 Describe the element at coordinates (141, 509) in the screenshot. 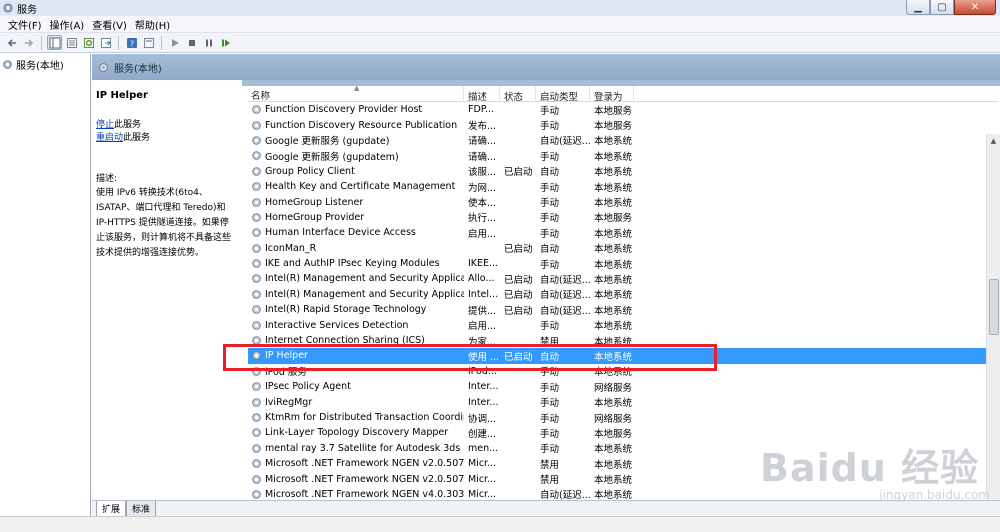

I see `tab-standard: 标准` at that location.